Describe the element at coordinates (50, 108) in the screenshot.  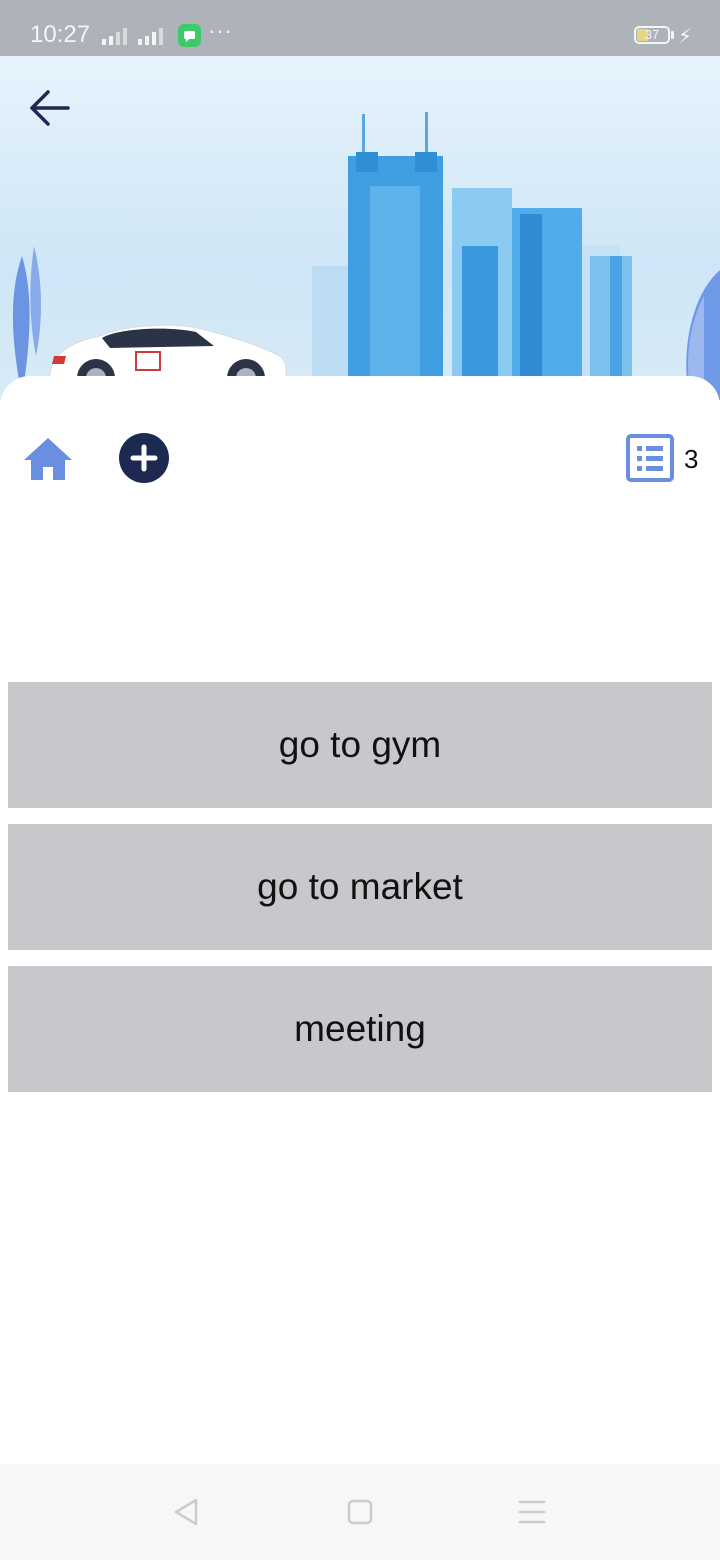
I see `arrow-left-icon` at that location.